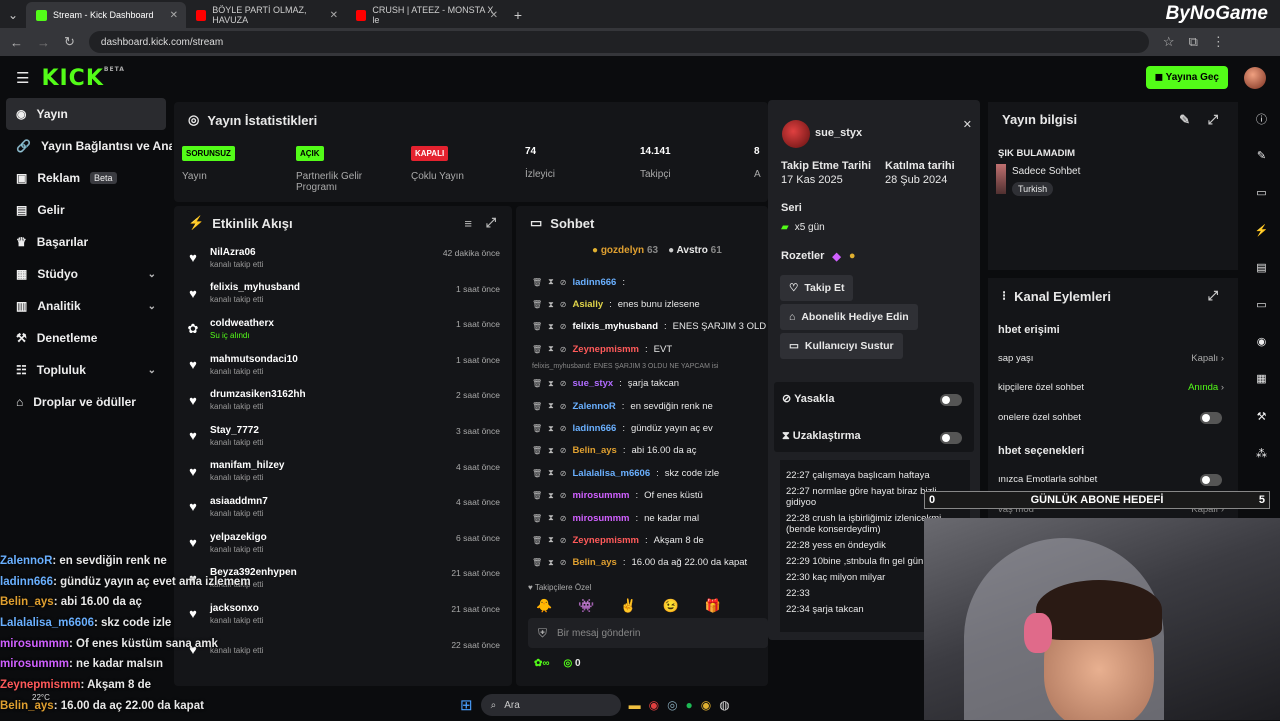 The width and height of the screenshot is (1280, 721). I want to click on chat-message: 🗑 ⧗ ⊘ Belin_ays:16.00 da ağ 22.00 da kapat, so click(642, 563).